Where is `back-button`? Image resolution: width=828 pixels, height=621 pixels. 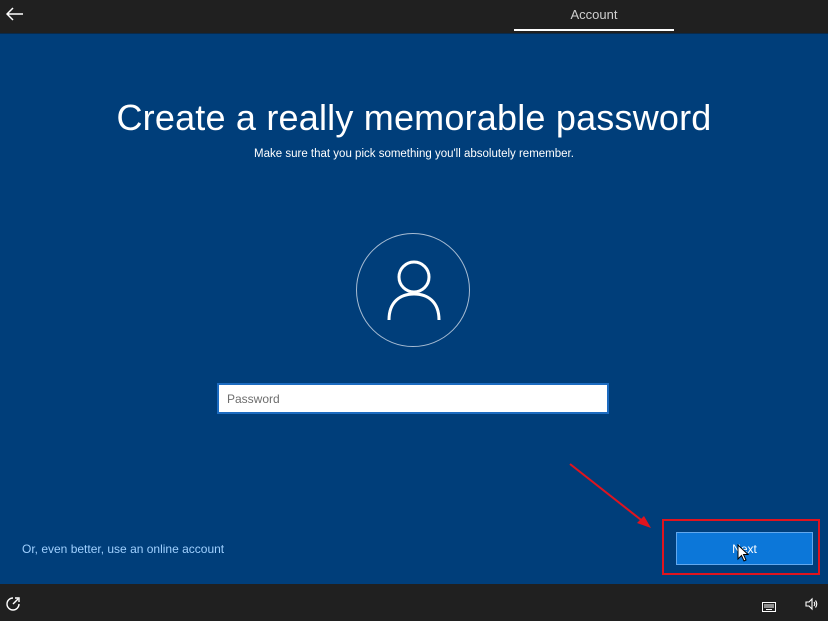 back-button is located at coordinates (15, 14).